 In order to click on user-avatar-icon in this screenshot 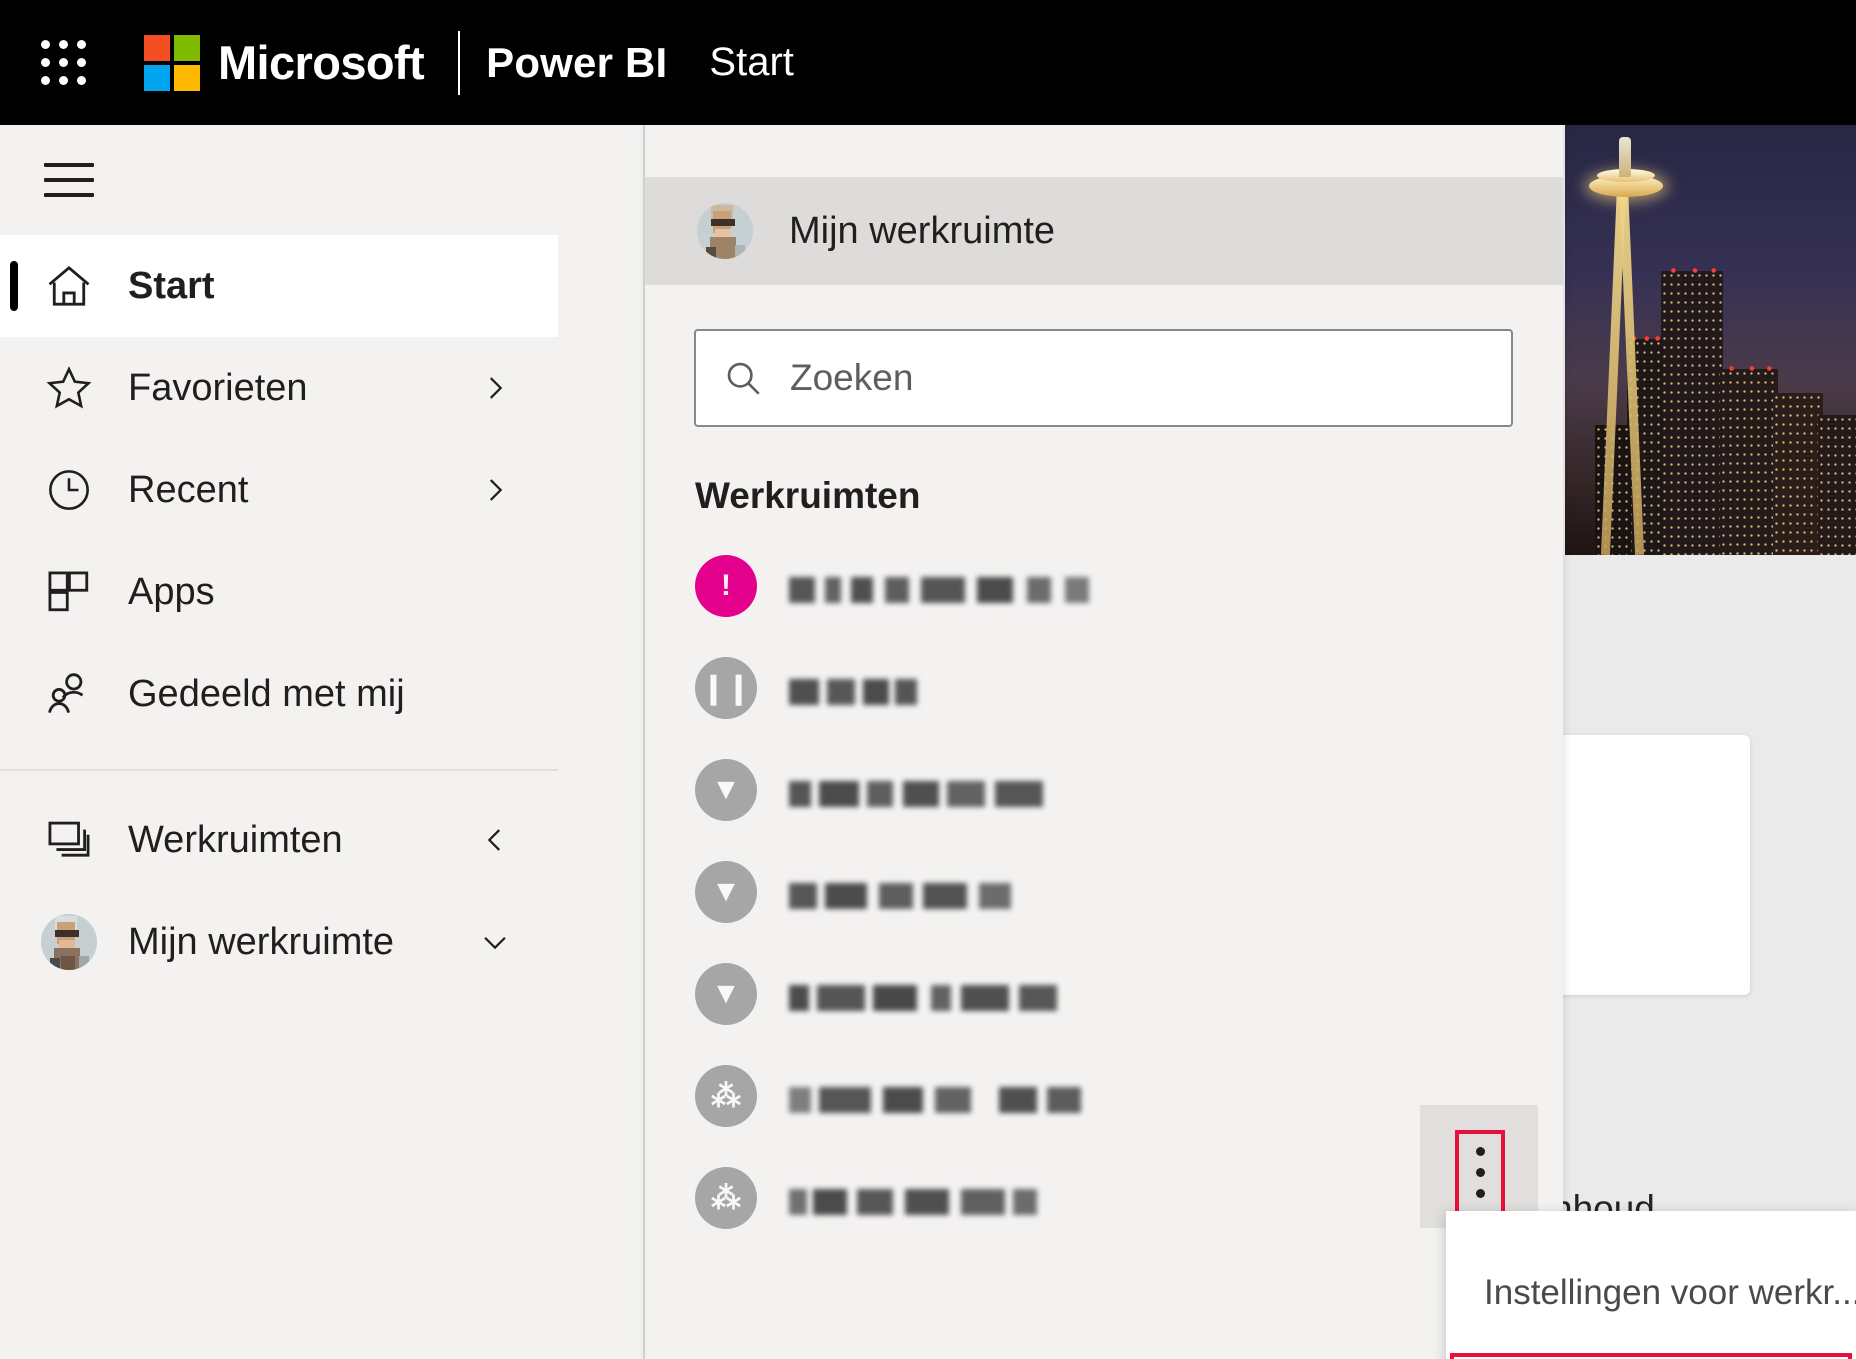, I will do `click(69, 942)`.